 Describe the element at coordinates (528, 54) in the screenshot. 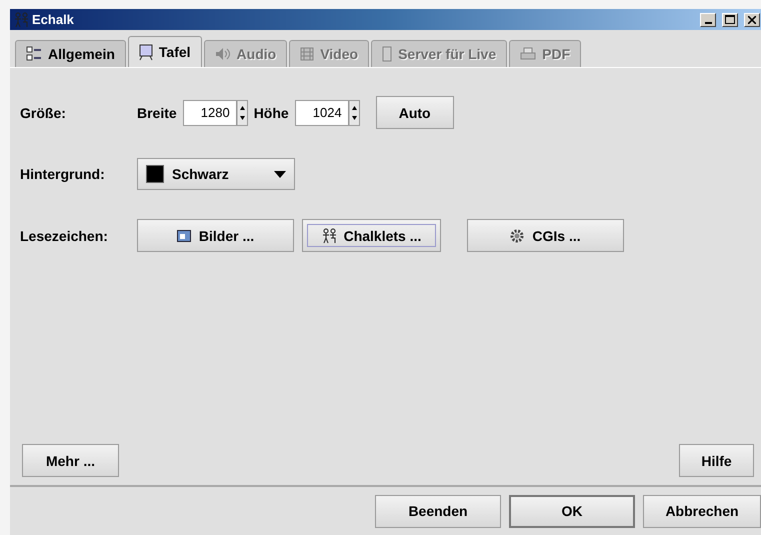

I see `printer-icon` at that location.